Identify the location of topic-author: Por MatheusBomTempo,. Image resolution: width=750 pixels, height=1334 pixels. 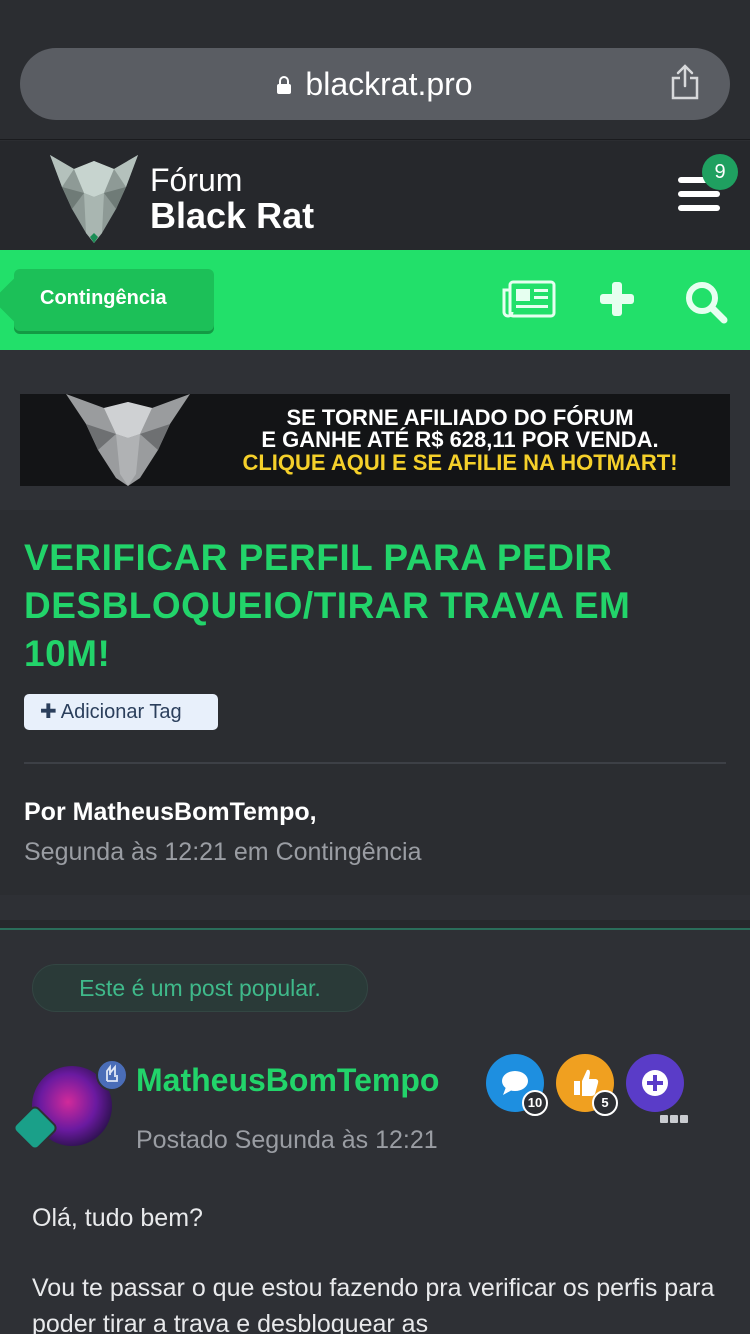
(170, 812).